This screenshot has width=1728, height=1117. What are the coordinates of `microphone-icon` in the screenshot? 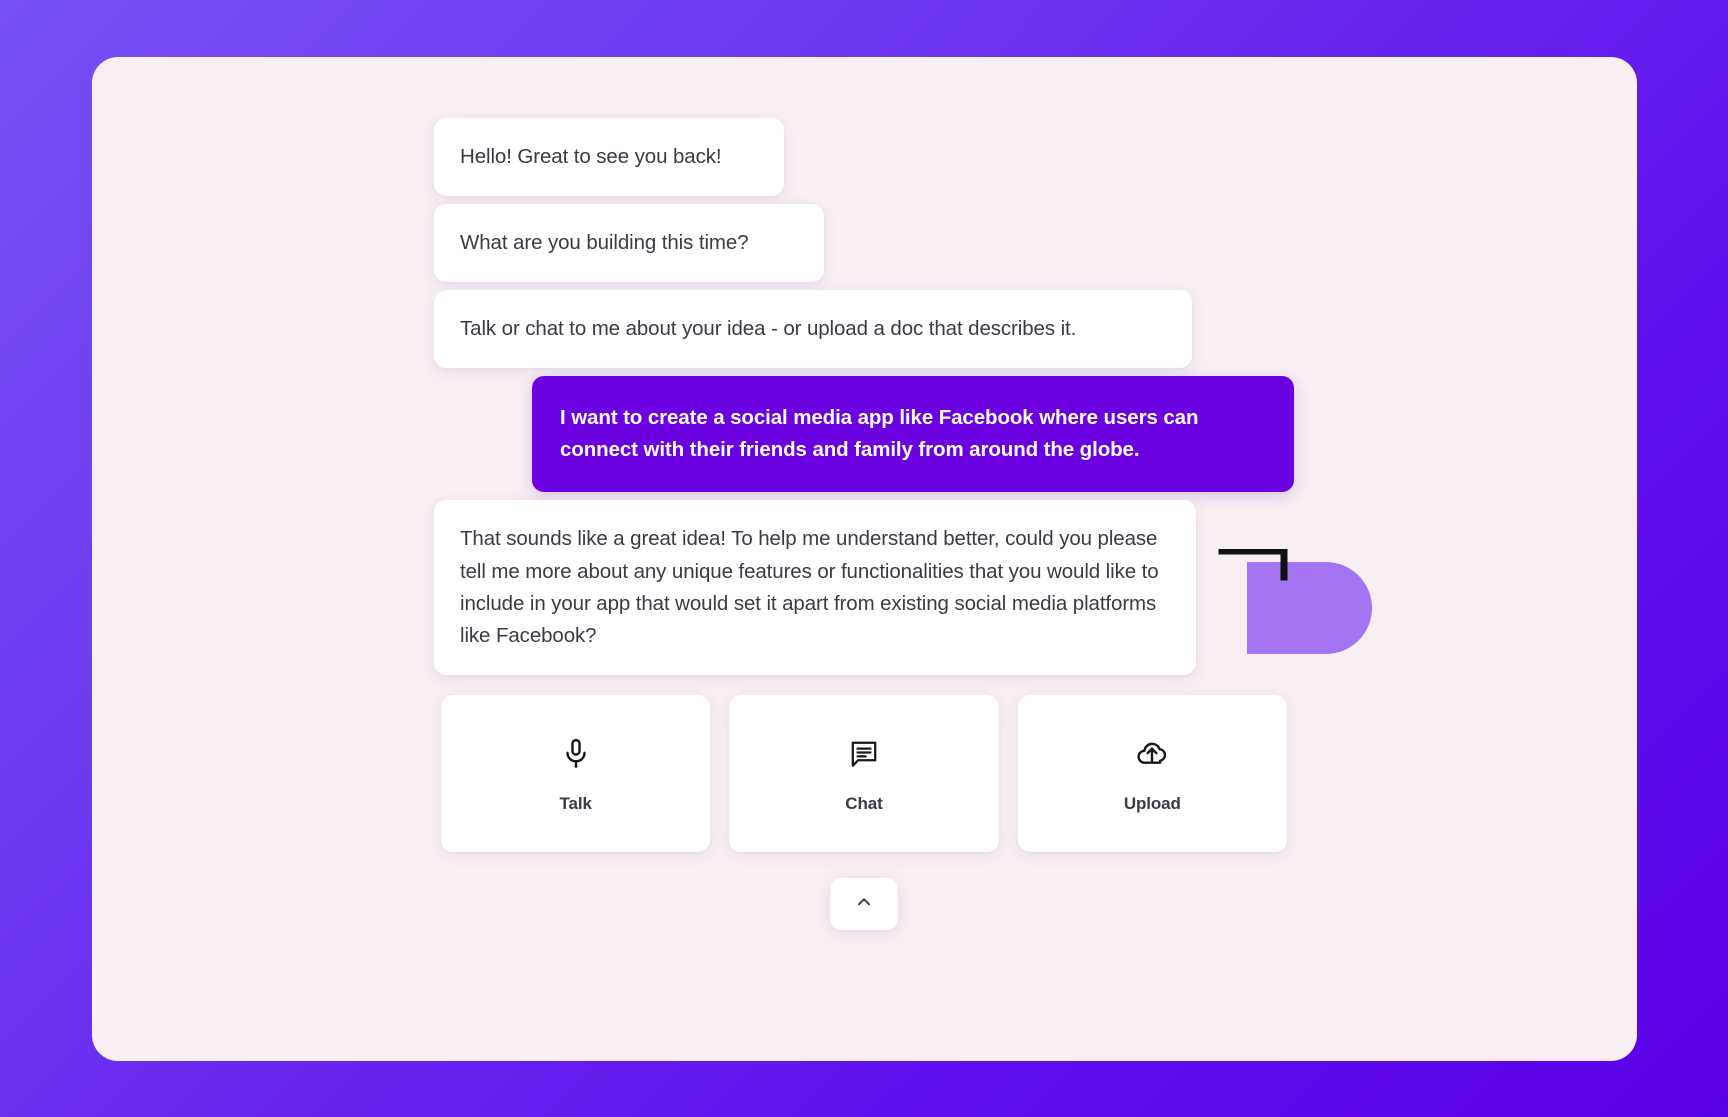 It's located at (576, 754).